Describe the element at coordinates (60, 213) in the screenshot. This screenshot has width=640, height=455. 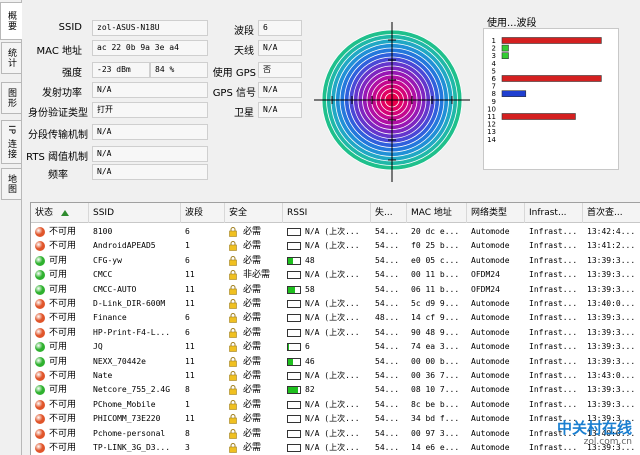
I see `column-header: 状态` at that location.